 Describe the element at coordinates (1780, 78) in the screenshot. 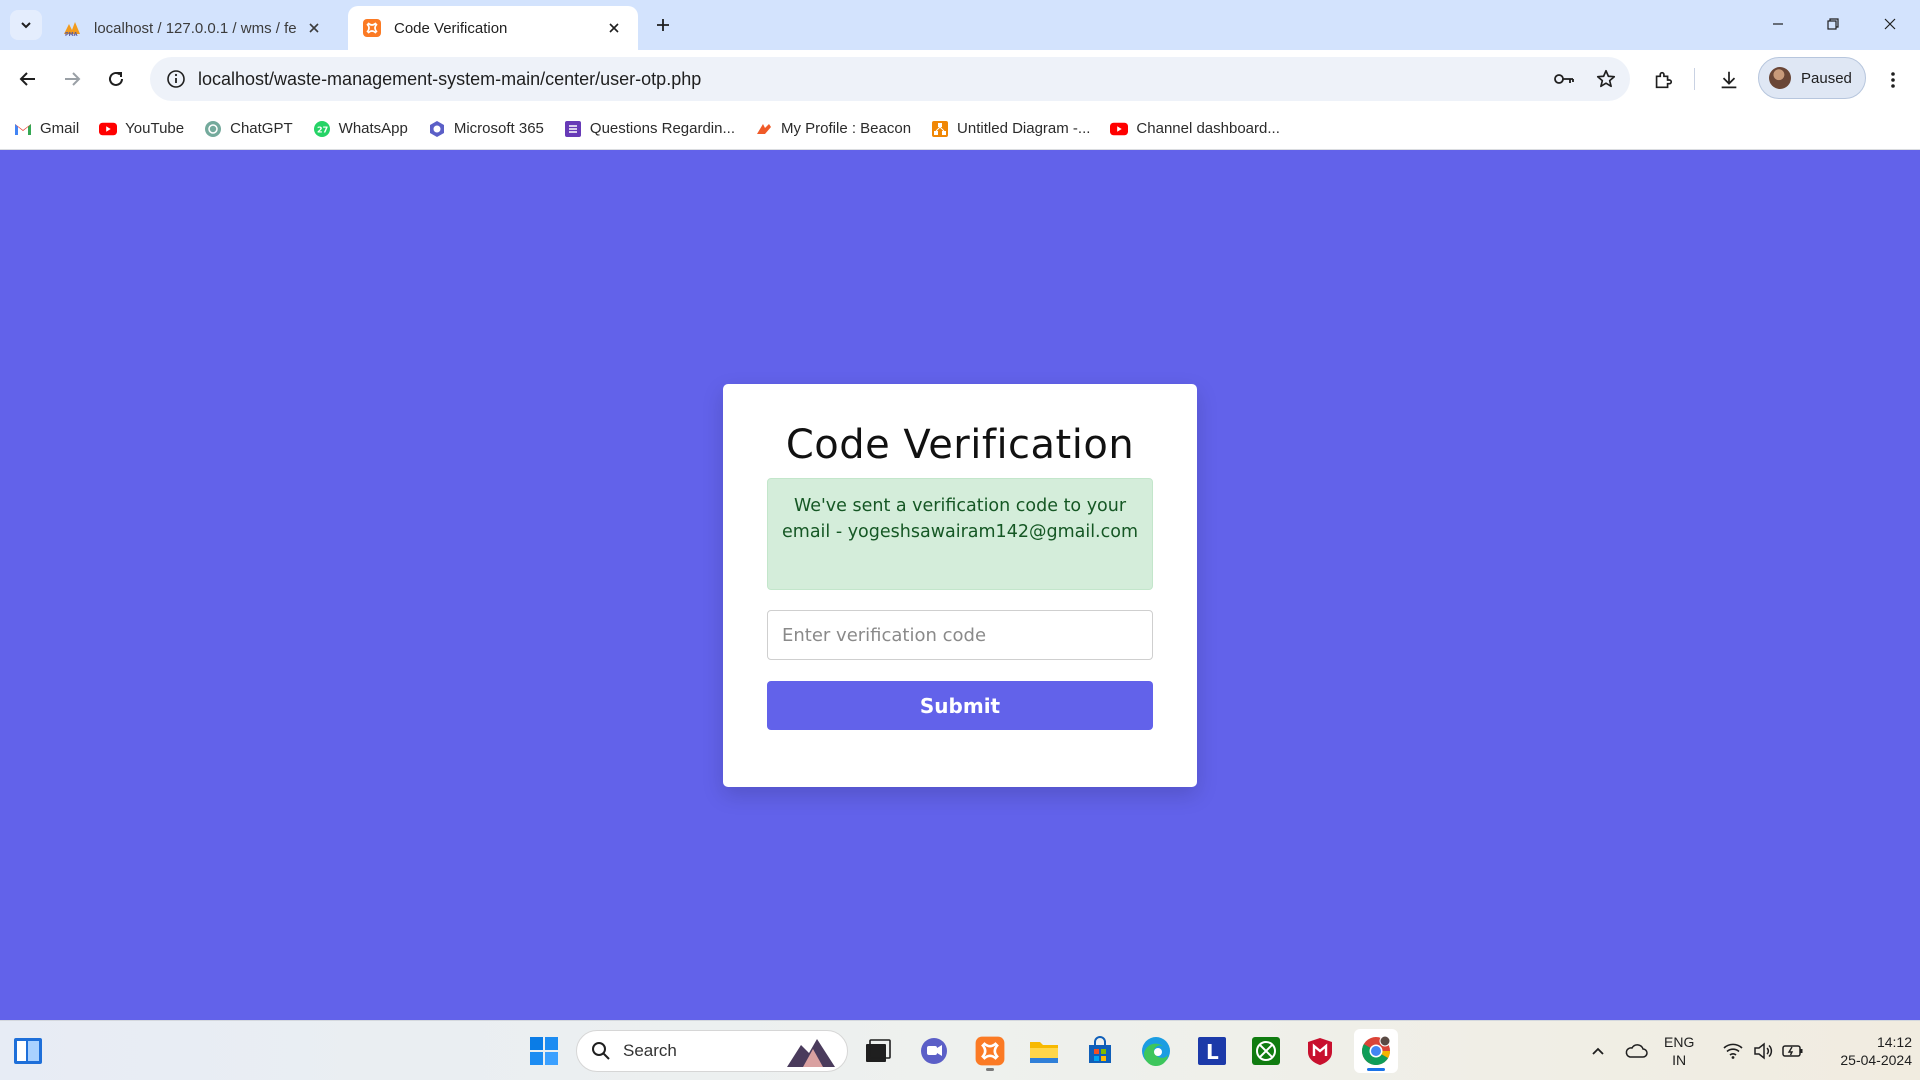

I see `avatar` at that location.